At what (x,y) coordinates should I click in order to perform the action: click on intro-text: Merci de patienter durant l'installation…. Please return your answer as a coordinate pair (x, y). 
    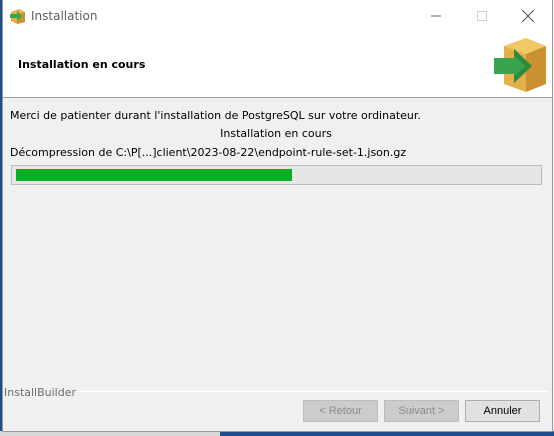
    Looking at the image, I should click on (215, 115).